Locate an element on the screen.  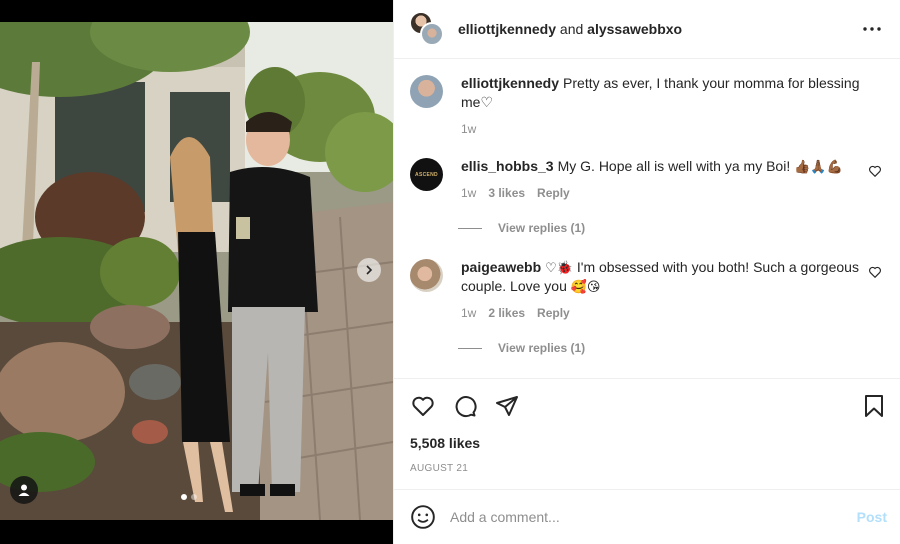
user-tag-icon is located at coordinates (24, 490).